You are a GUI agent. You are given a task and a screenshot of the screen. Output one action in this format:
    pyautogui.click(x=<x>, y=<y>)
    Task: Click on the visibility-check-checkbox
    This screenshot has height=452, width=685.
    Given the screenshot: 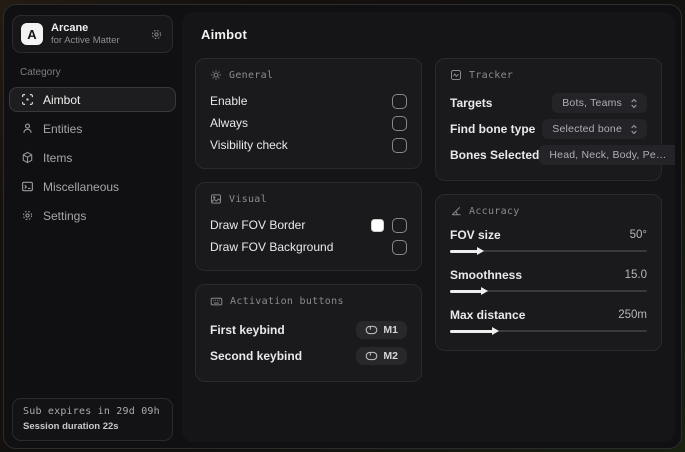 What is the action you would take?
    pyautogui.click(x=399, y=145)
    